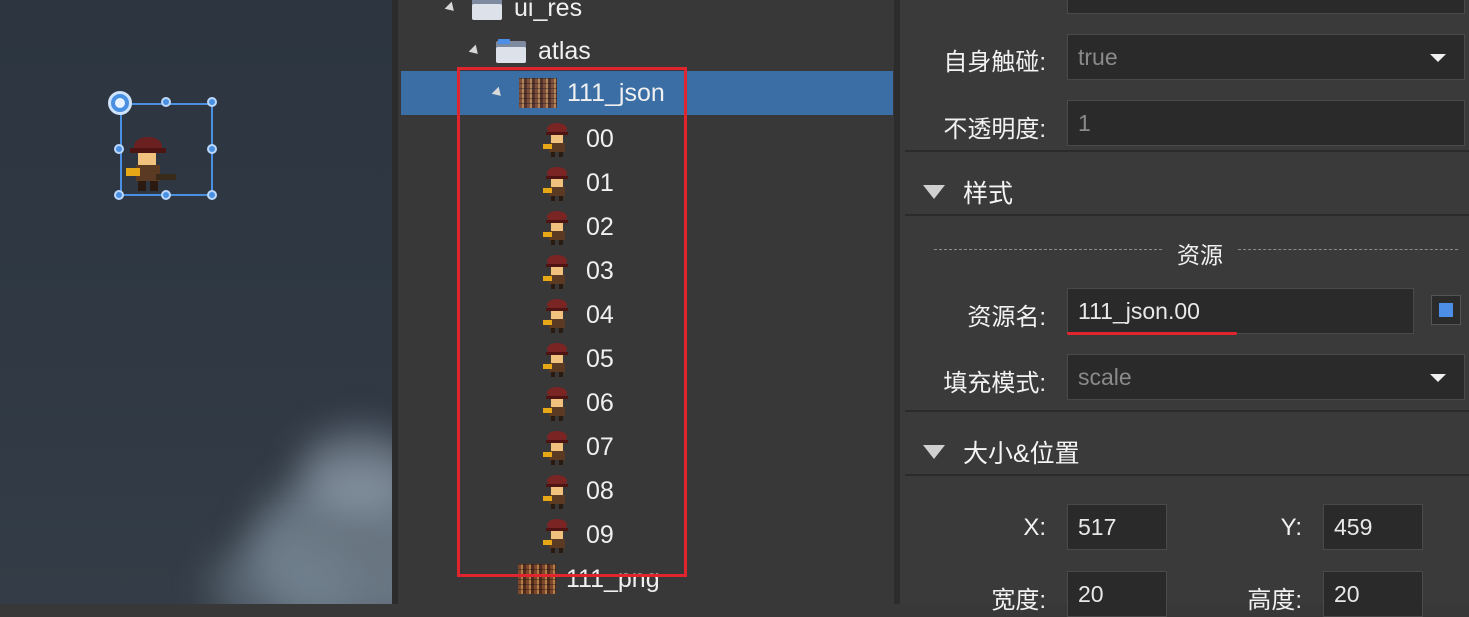 This screenshot has height=617, width=1469. Describe the element at coordinates (487, 10) in the screenshot. I see `folder-icon` at that location.